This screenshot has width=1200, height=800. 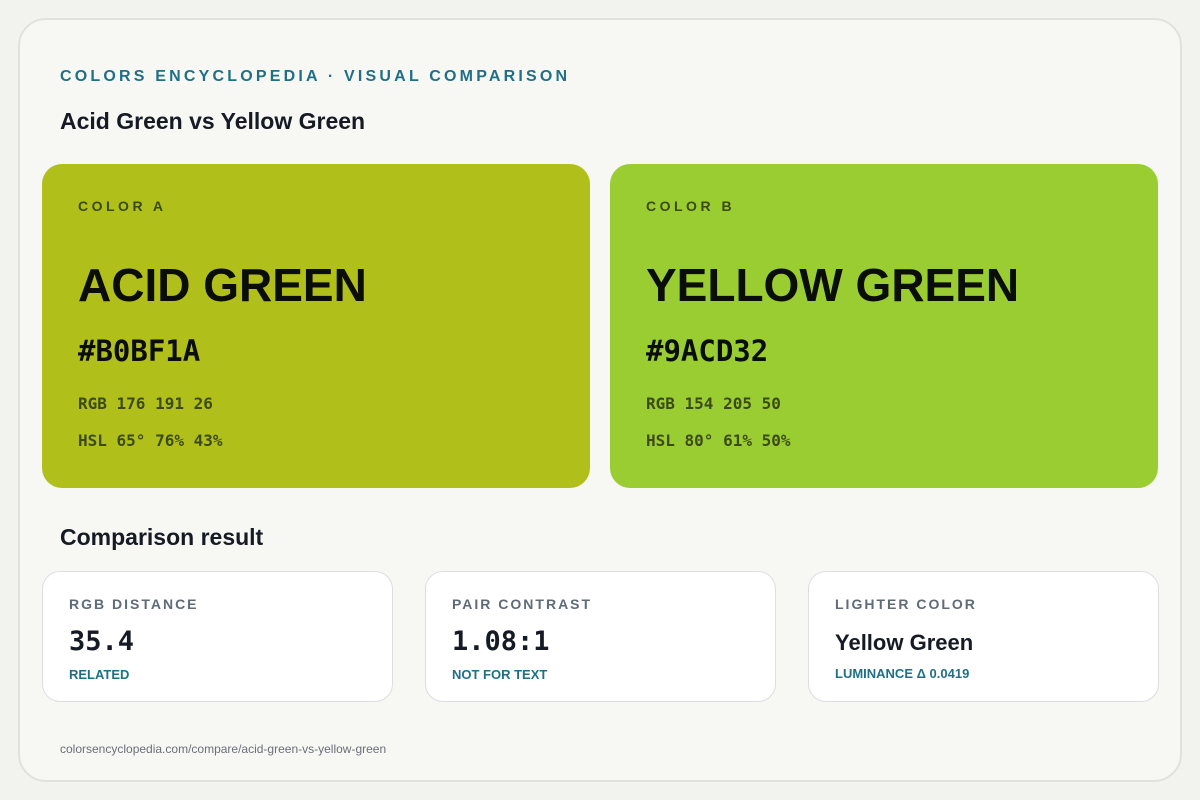 What do you see at coordinates (122, 206) in the screenshot?
I see `color-a-label: COLOR A` at bounding box center [122, 206].